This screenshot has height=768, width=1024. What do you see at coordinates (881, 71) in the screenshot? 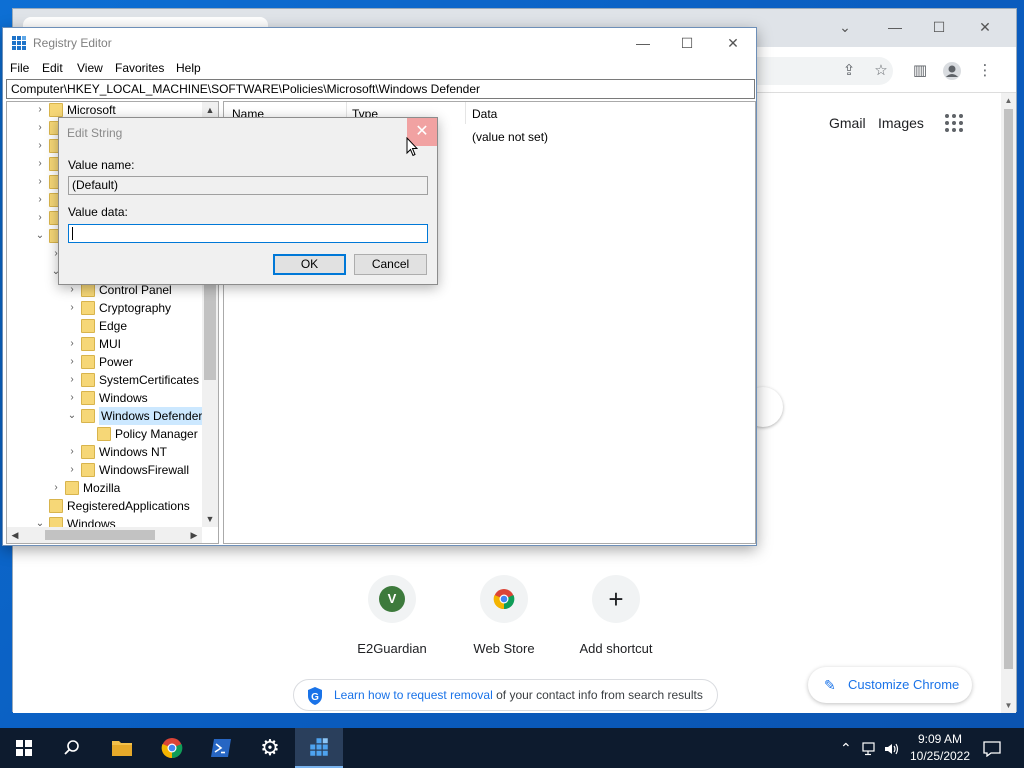
I see `bookmark-star-icon: ☆` at bounding box center [881, 71].